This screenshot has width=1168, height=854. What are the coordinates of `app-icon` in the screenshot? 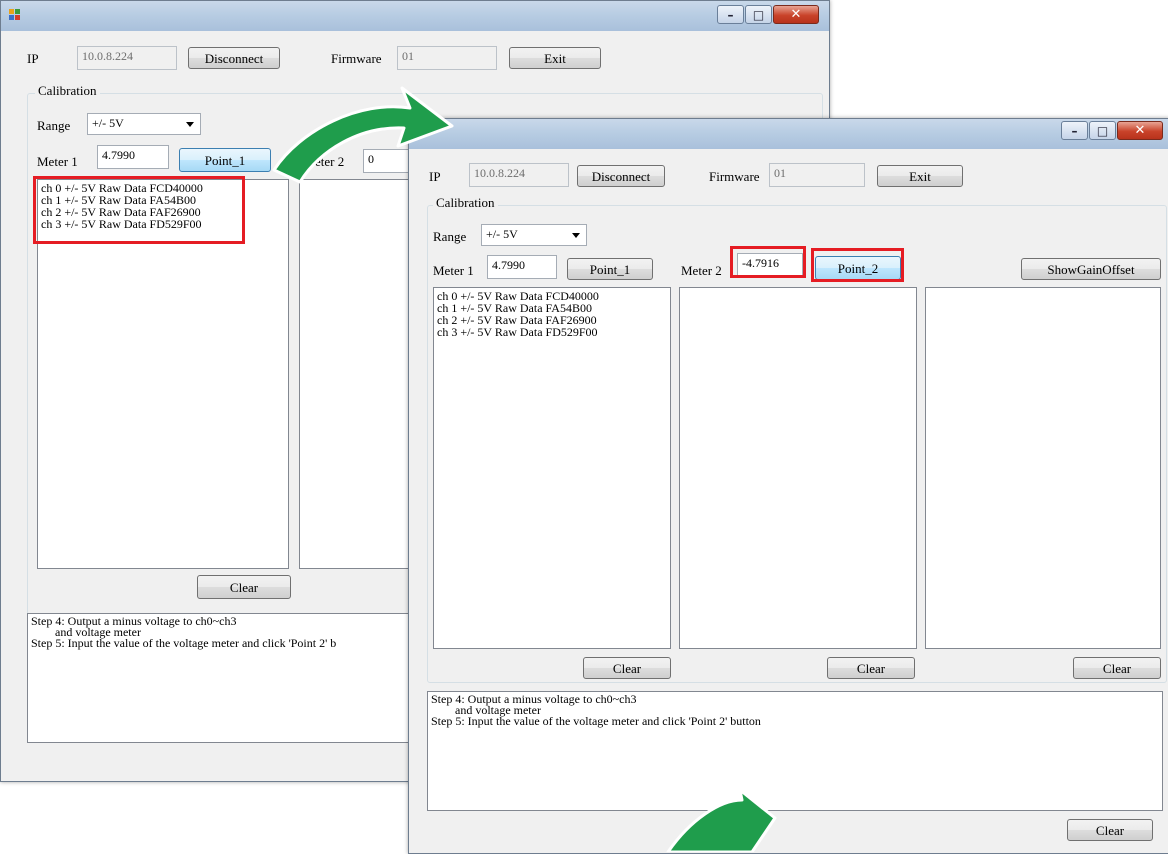 It's located at (15, 15).